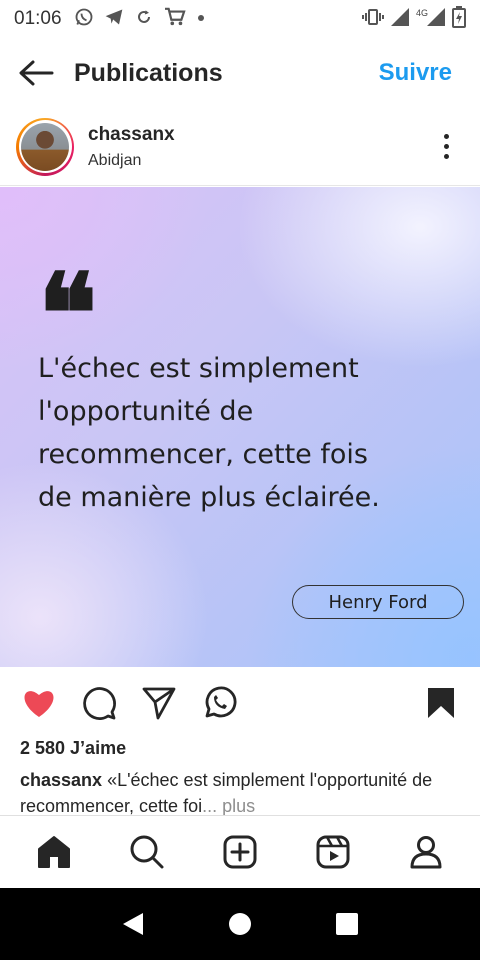 The height and width of the screenshot is (960, 480). I want to click on dot-icon, so click(201, 19).